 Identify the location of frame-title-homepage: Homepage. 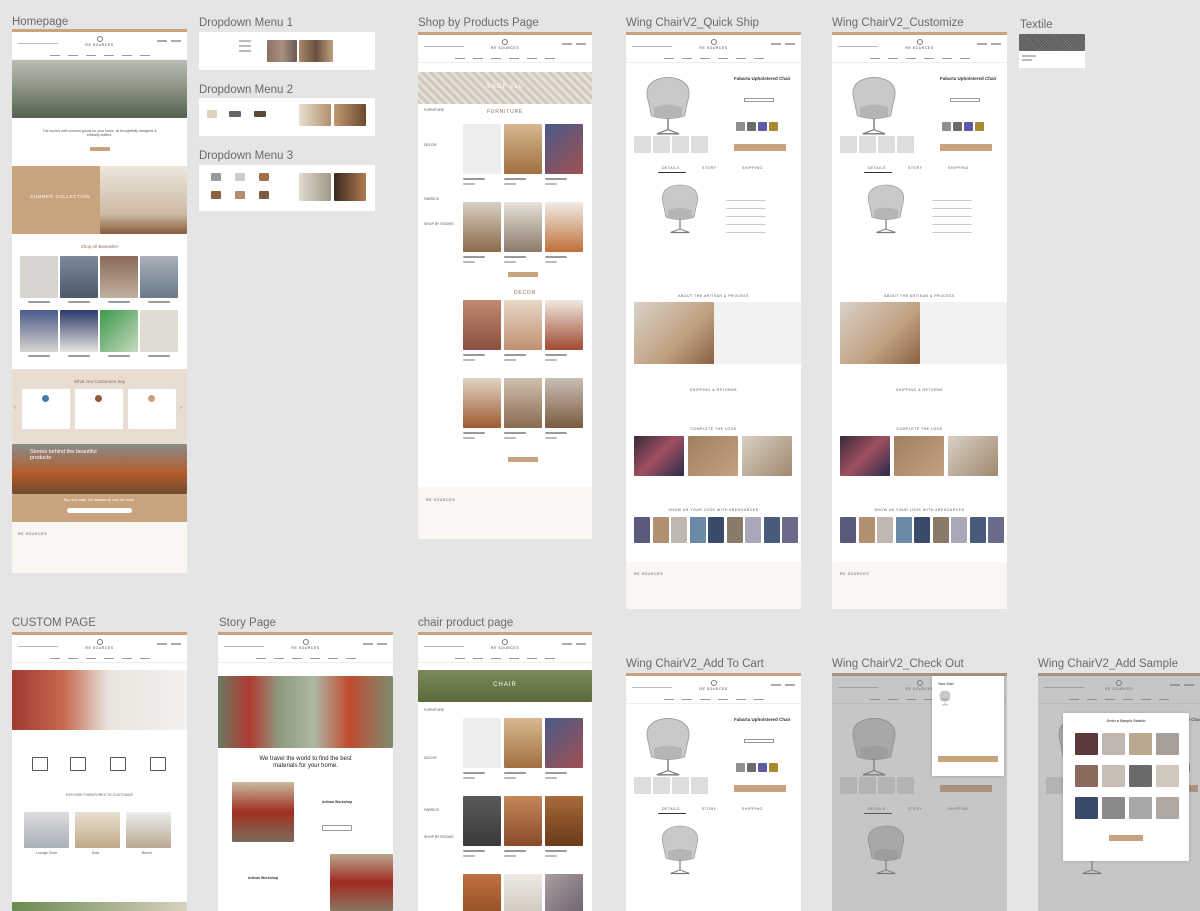
(40, 22).